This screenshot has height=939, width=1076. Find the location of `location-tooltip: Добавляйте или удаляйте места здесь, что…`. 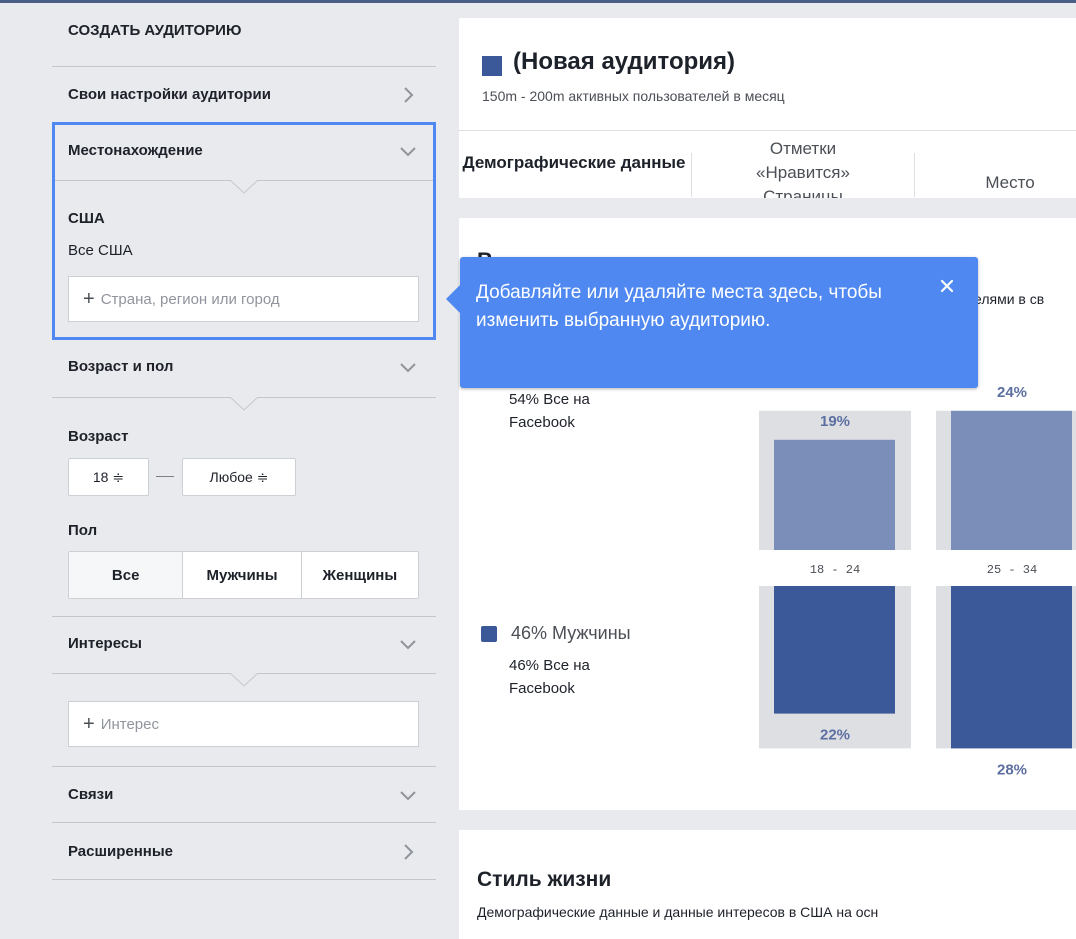

location-tooltip: Добавляйте или удаляйте места здесь, что… is located at coordinates (712, 322).